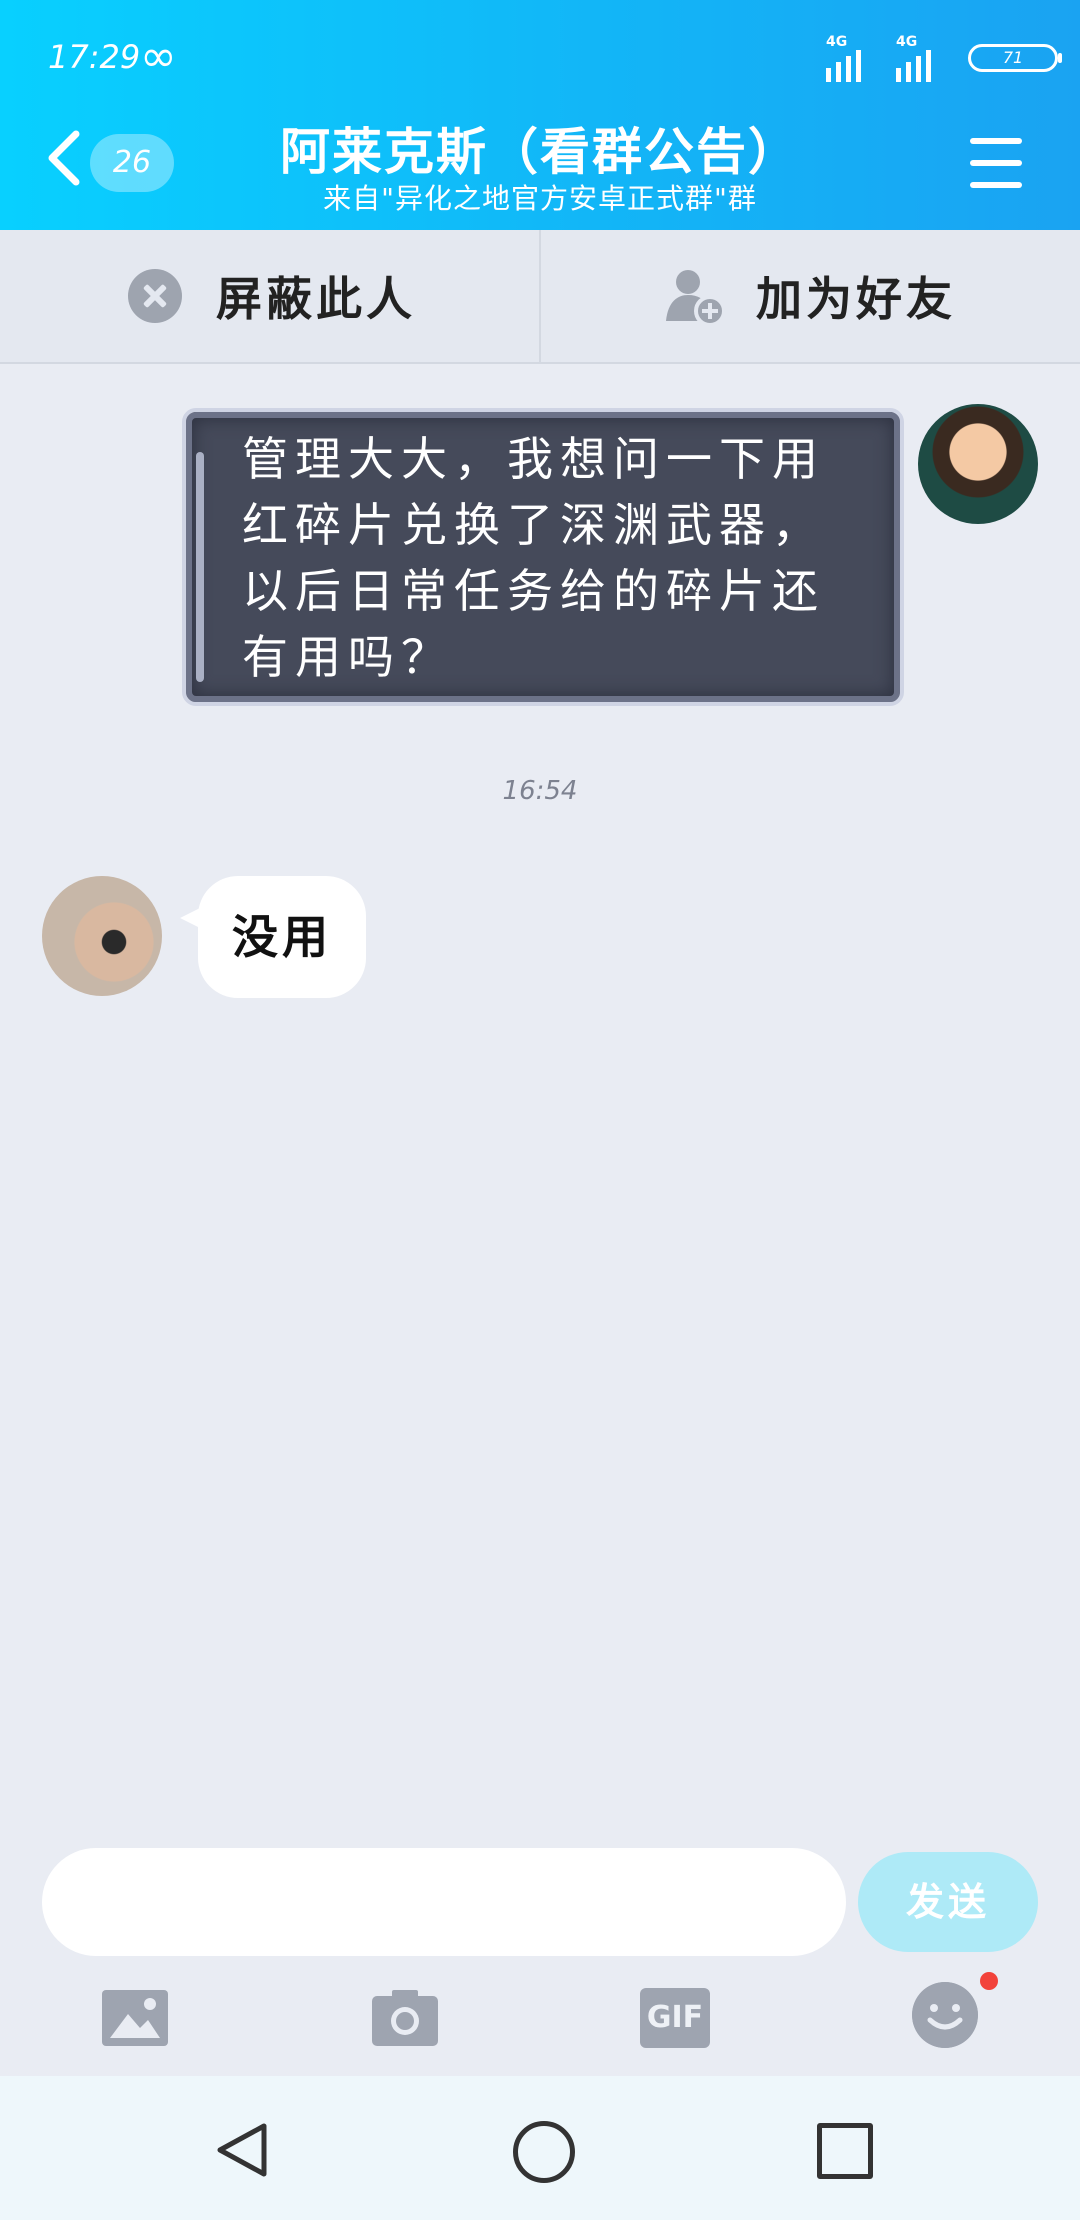  What do you see at coordinates (948, 1902) in the screenshot?
I see `send-button: 发送` at bounding box center [948, 1902].